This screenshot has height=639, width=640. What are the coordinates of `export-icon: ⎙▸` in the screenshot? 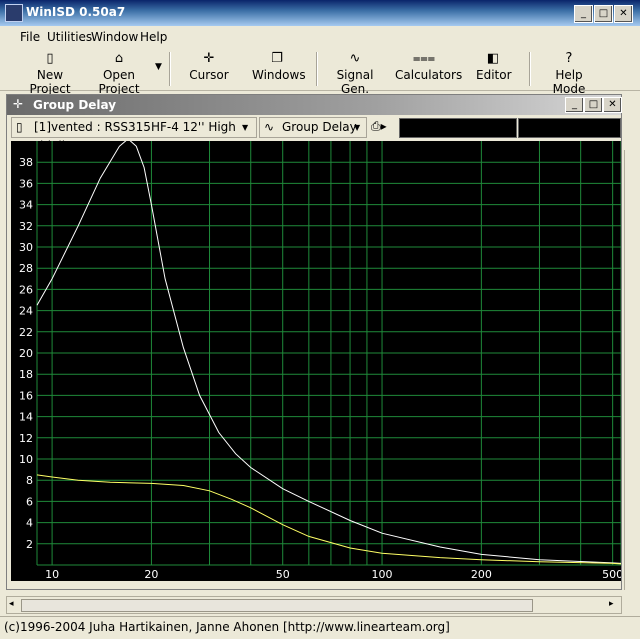 It's located at (379, 126).